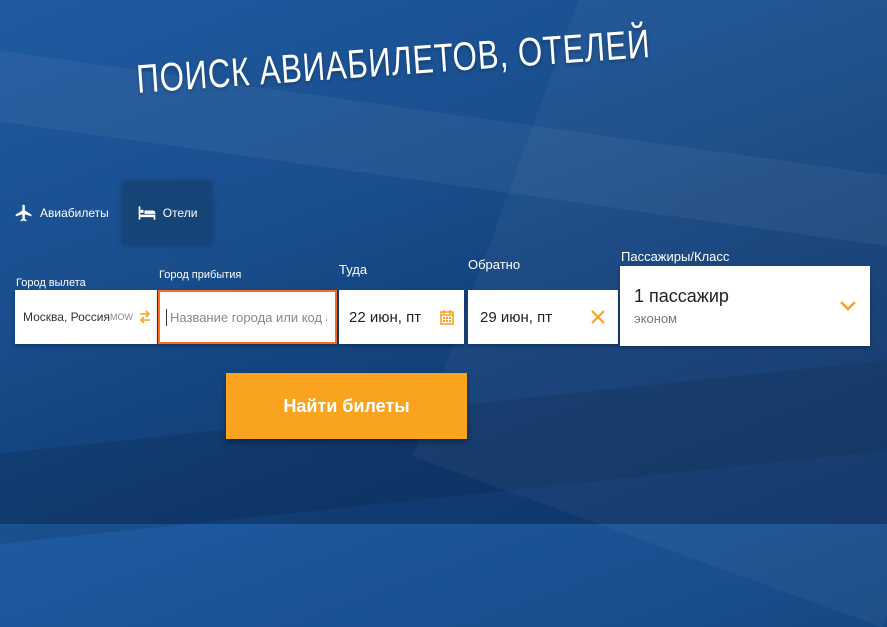 The width and height of the screenshot is (887, 627). What do you see at coordinates (180, 213) in the screenshot?
I see `tab-hotels-label: Отели` at bounding box center [180, 213].